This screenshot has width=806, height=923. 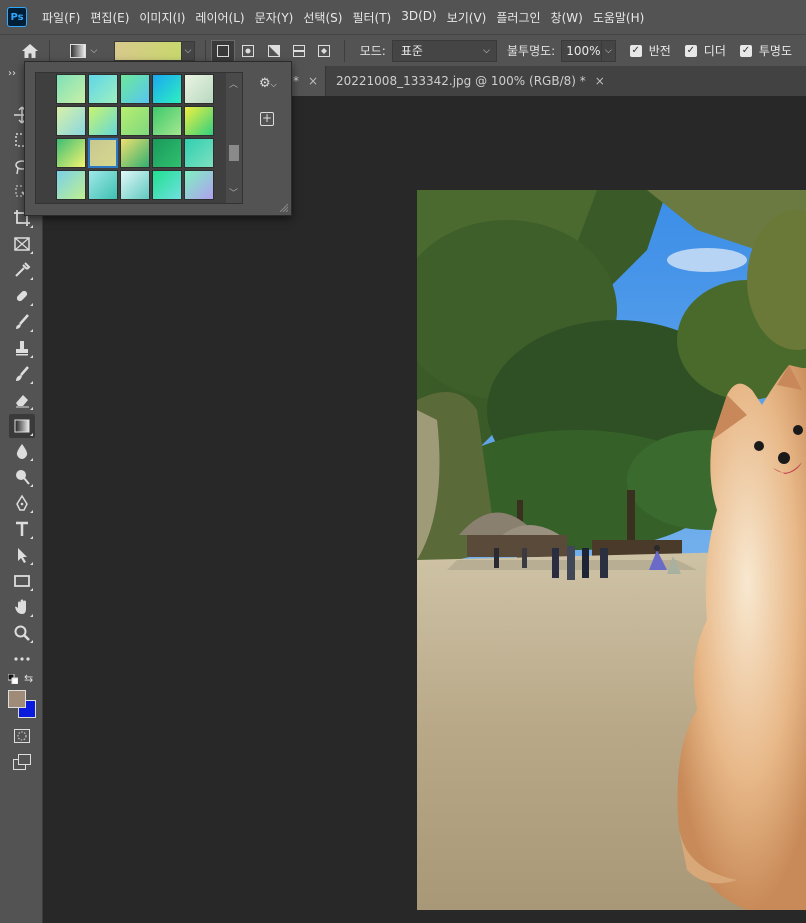 I want to click on transparency-checkbox: ✓ 투명도, so click(x=765, y=50).